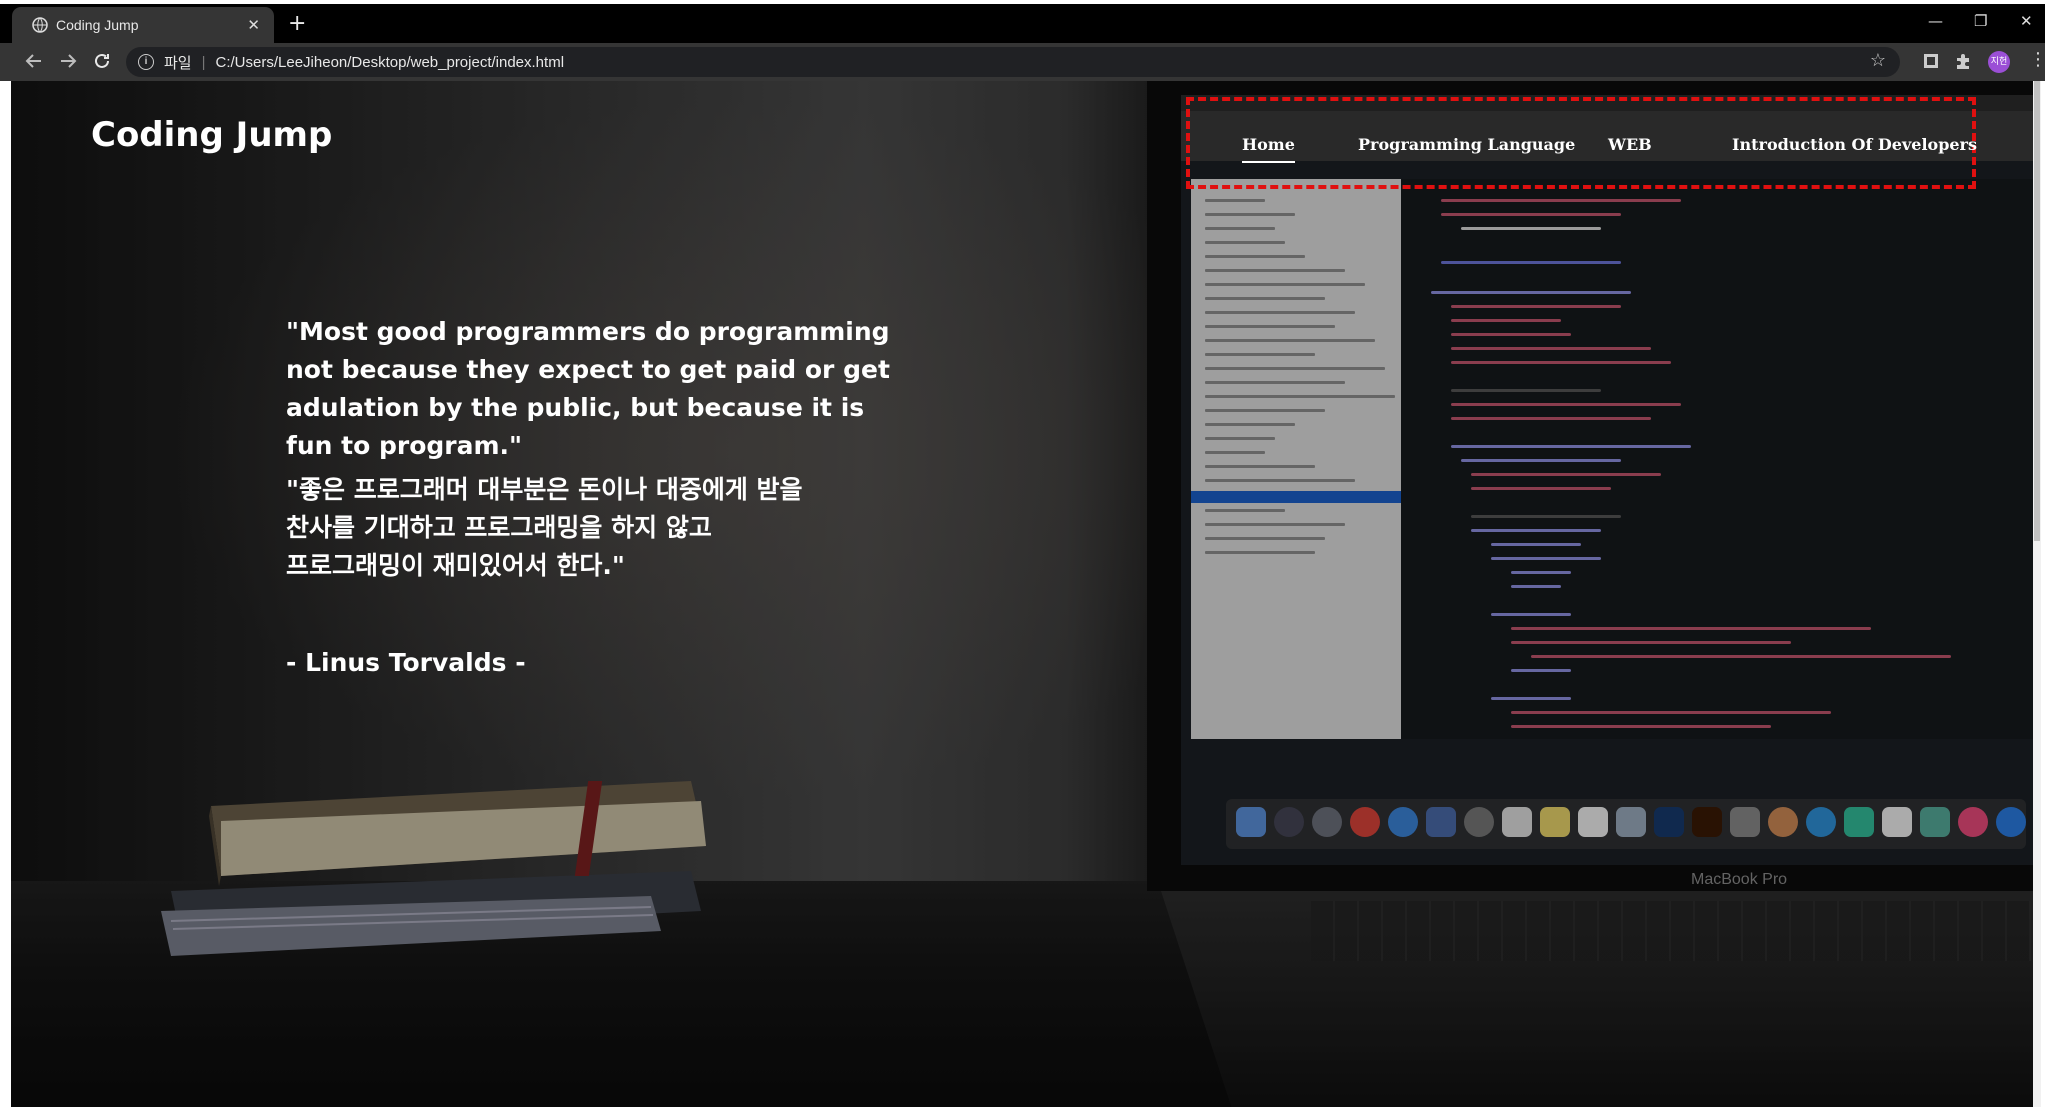  What do you see at coordinates (1268, 149) in the screenshot?
I see `nav-home: Home` at bounding box center [1268, 149].